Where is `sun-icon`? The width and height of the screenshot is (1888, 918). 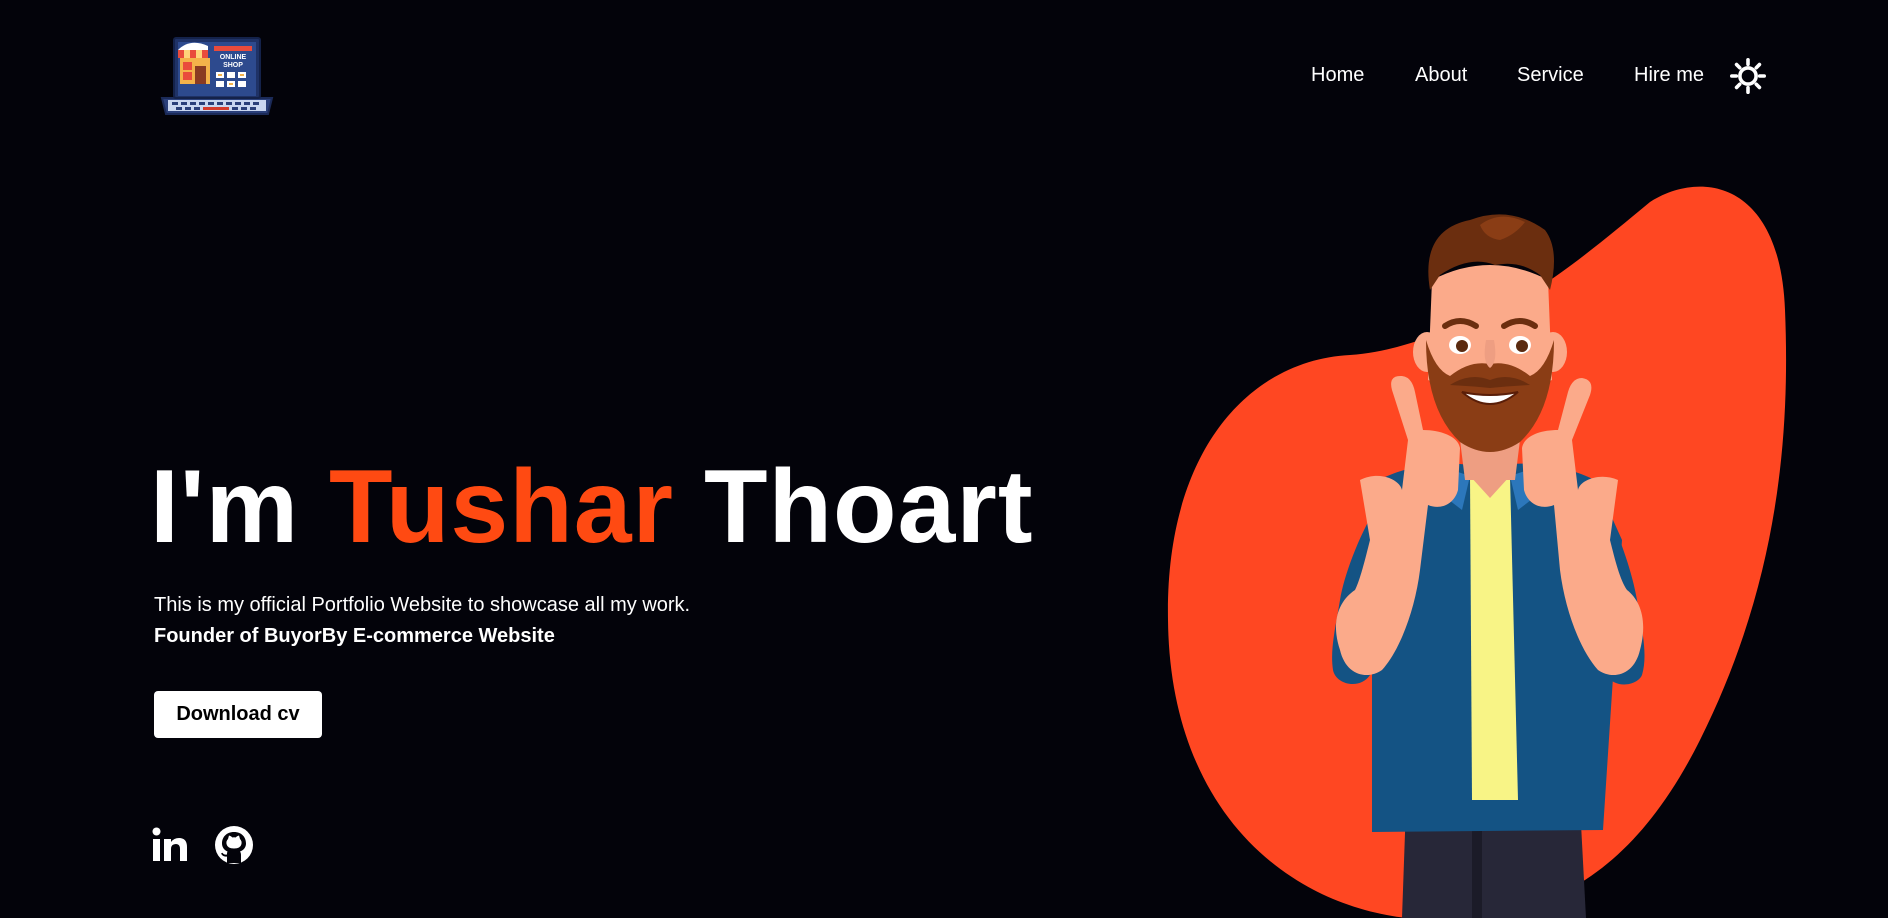
sun-icon is located at coordinates (1748, 76).